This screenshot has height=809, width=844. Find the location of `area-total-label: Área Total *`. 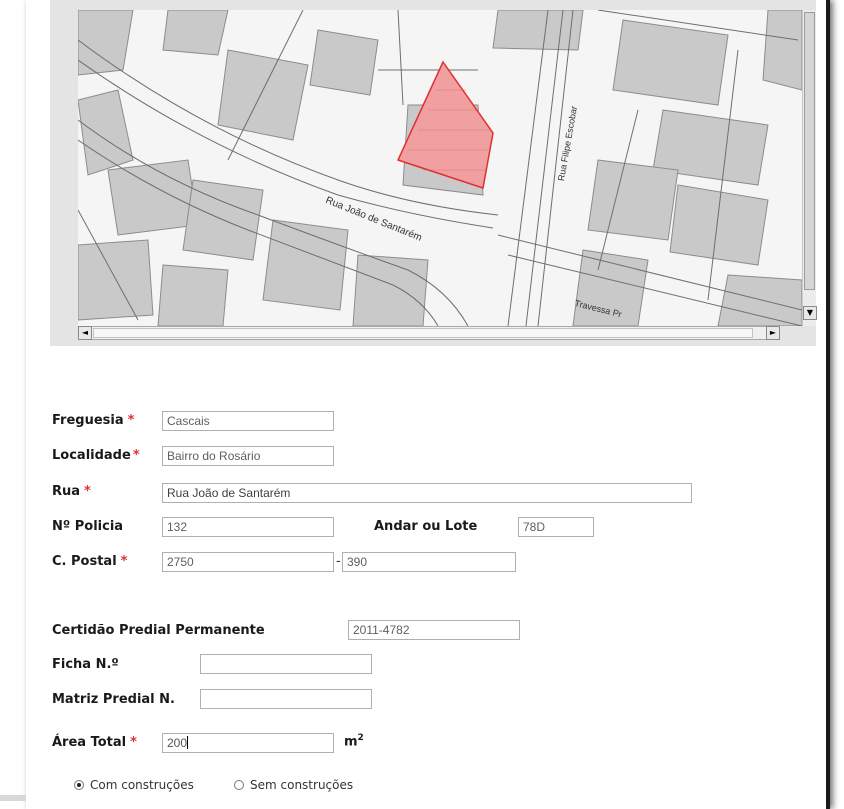

area-total-label: Área Total * is located at coordinates (94, 742).